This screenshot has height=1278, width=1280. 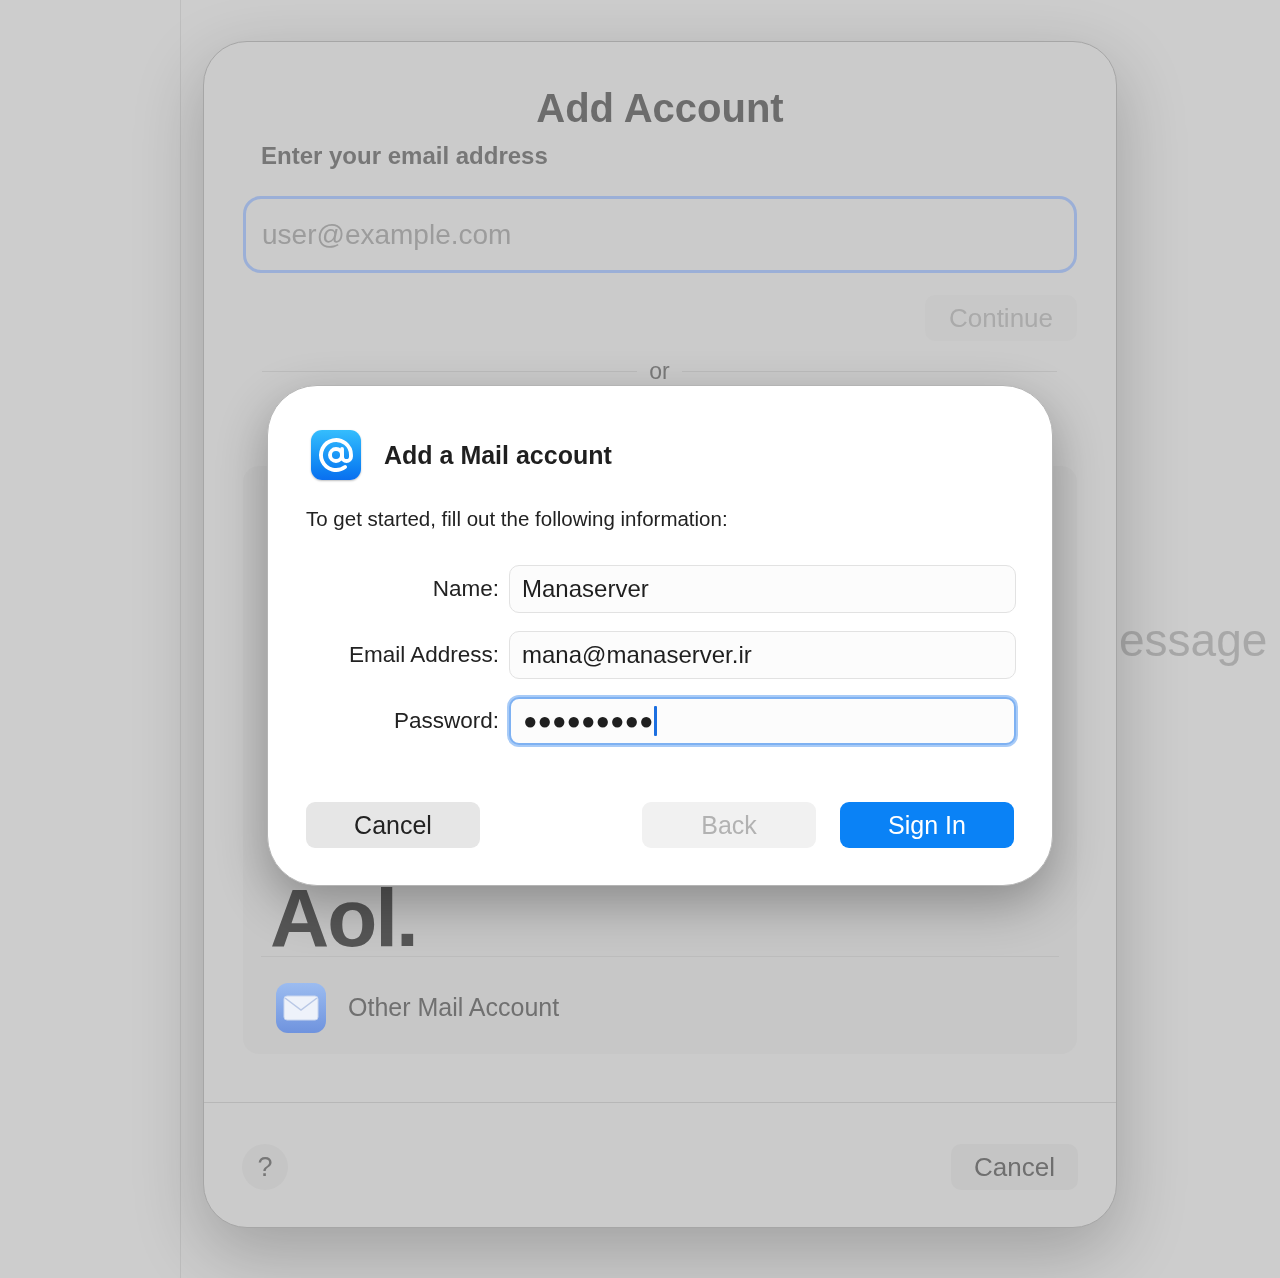 What do you see at coordinates (656, 721) in the screenshot?
I see `text-cursor-icon` at bounding box center [656, 721].